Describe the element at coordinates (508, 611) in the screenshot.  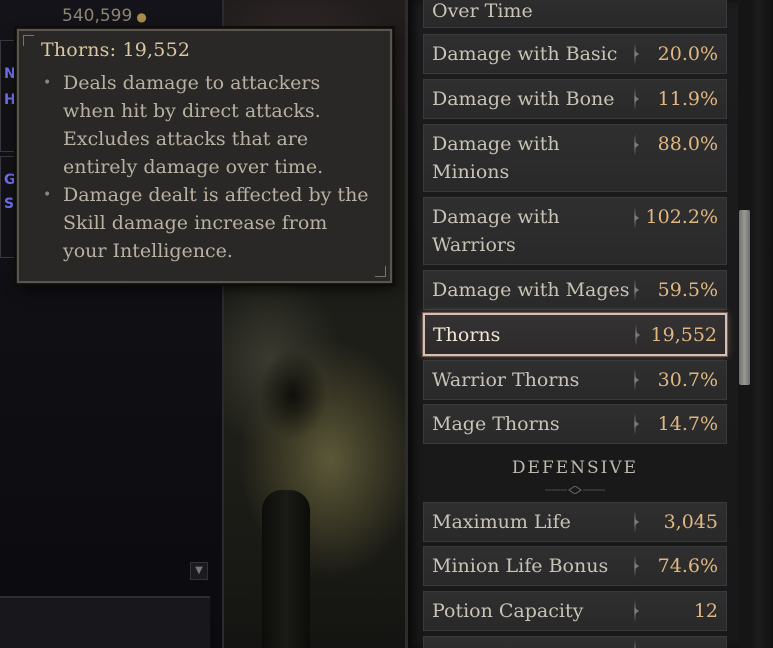
I see `stat-label: Potion Capacity` at that location.